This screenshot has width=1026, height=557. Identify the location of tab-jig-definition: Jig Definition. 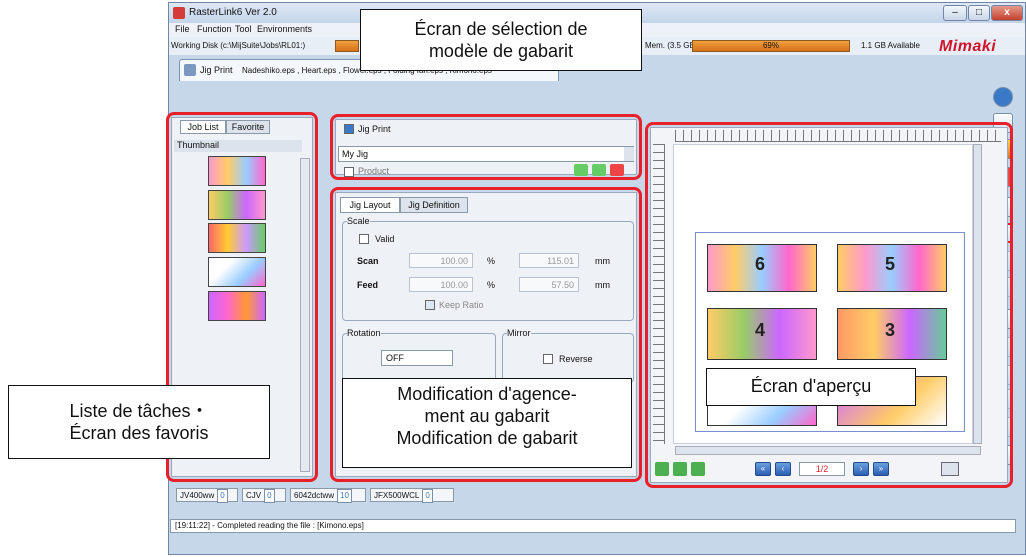
(434, 205).